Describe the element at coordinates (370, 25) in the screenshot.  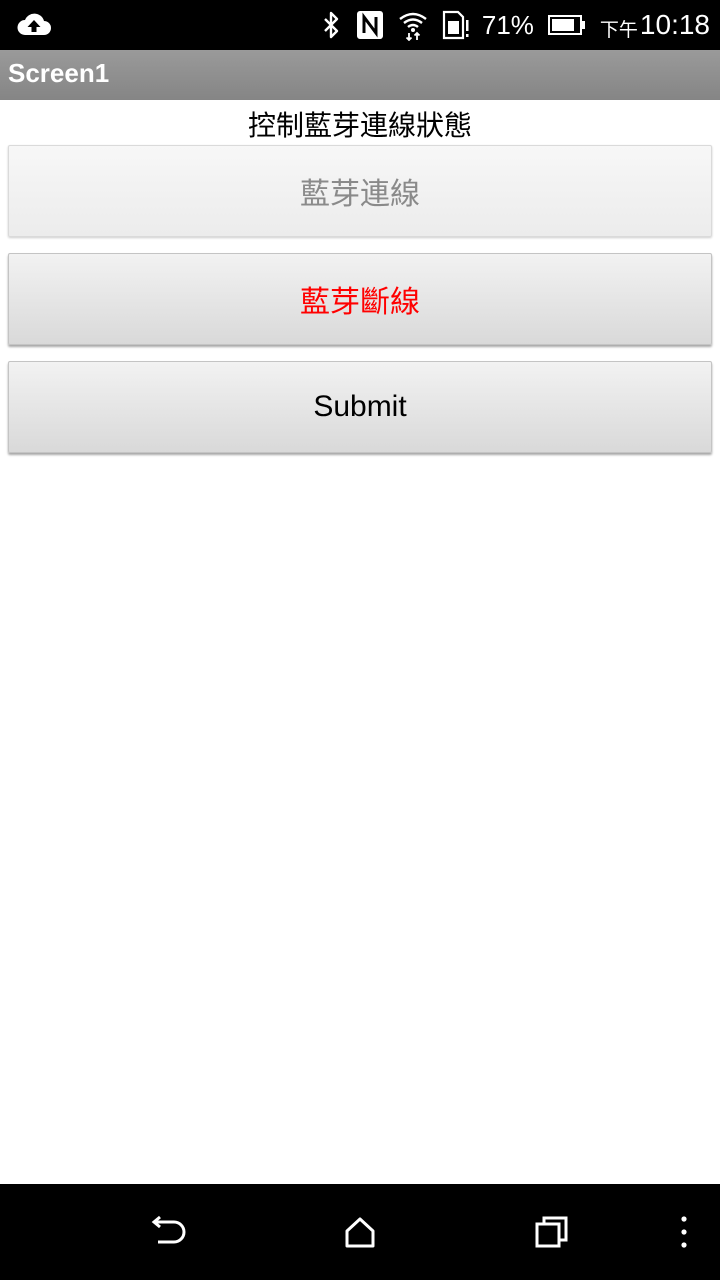
I see `nfc-icon` at that location.